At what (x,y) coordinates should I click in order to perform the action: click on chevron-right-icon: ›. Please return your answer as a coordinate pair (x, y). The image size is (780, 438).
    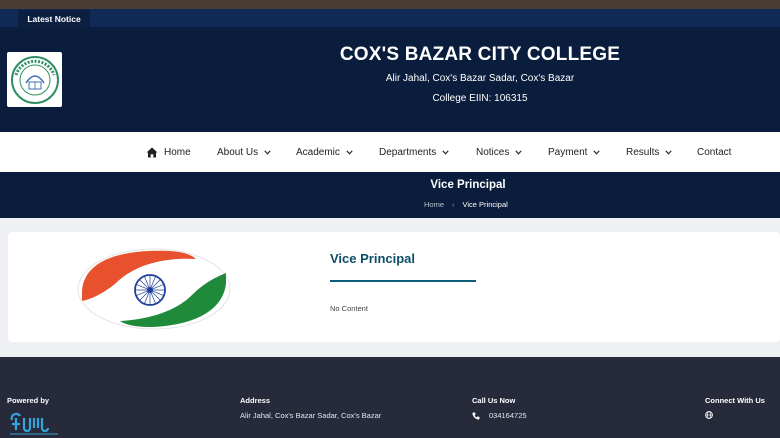
    Looking at the image, I should click on (453, 204).